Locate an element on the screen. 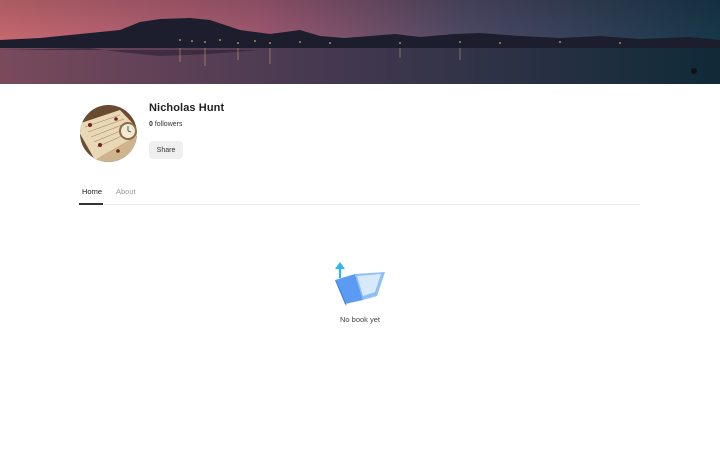  tab-about: About is located at coordinates (126, 191).